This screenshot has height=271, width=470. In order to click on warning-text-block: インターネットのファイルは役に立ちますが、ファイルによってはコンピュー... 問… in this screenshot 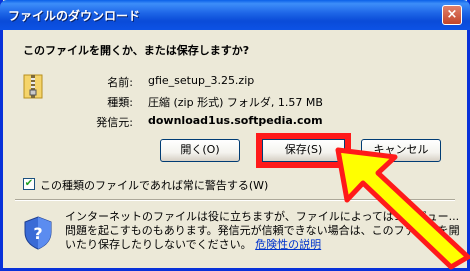, I will do `click(262, 231)`.